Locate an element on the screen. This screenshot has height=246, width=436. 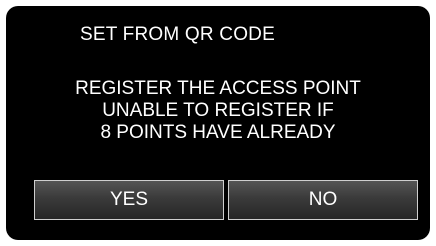
dialog-title: SET FROM QR CODE is located at coordinates (177, 34).